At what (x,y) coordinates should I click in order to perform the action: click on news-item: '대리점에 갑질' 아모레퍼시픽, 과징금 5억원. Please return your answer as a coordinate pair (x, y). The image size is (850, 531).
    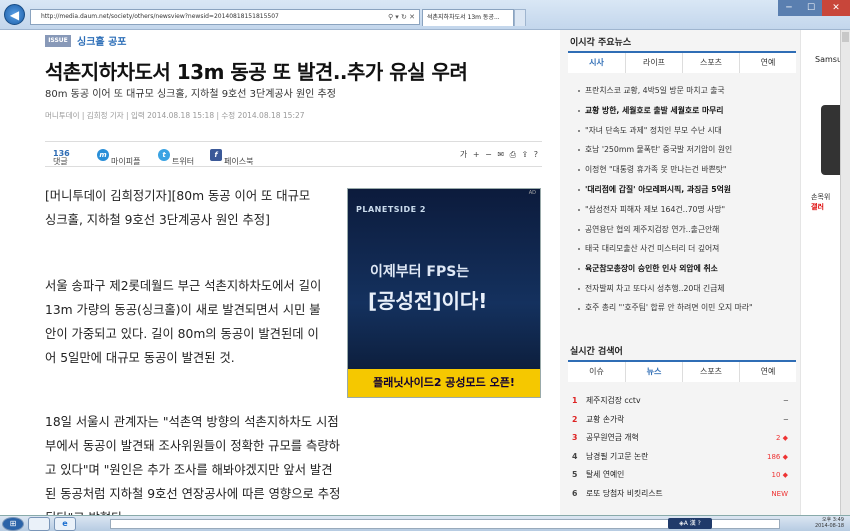
    Looking at the image, I should click on (685, 190).